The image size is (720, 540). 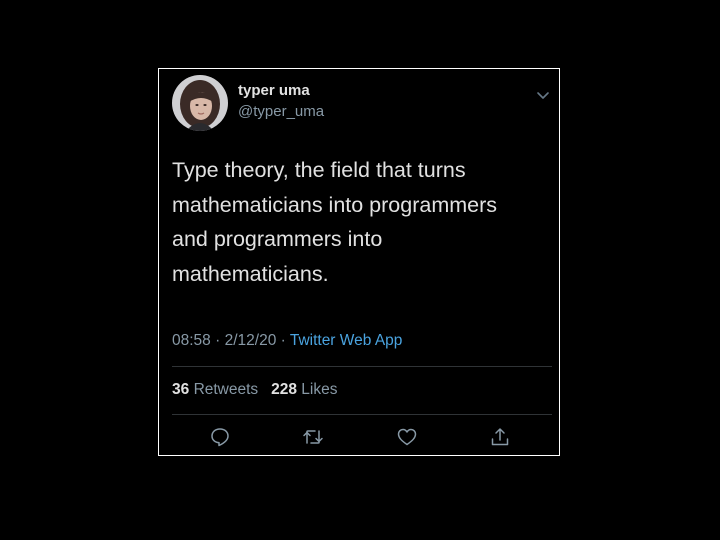 What do you see at coordinates (220, 437) in the screenshot?
I see `reply-icon` at bounding box center [220, 437].